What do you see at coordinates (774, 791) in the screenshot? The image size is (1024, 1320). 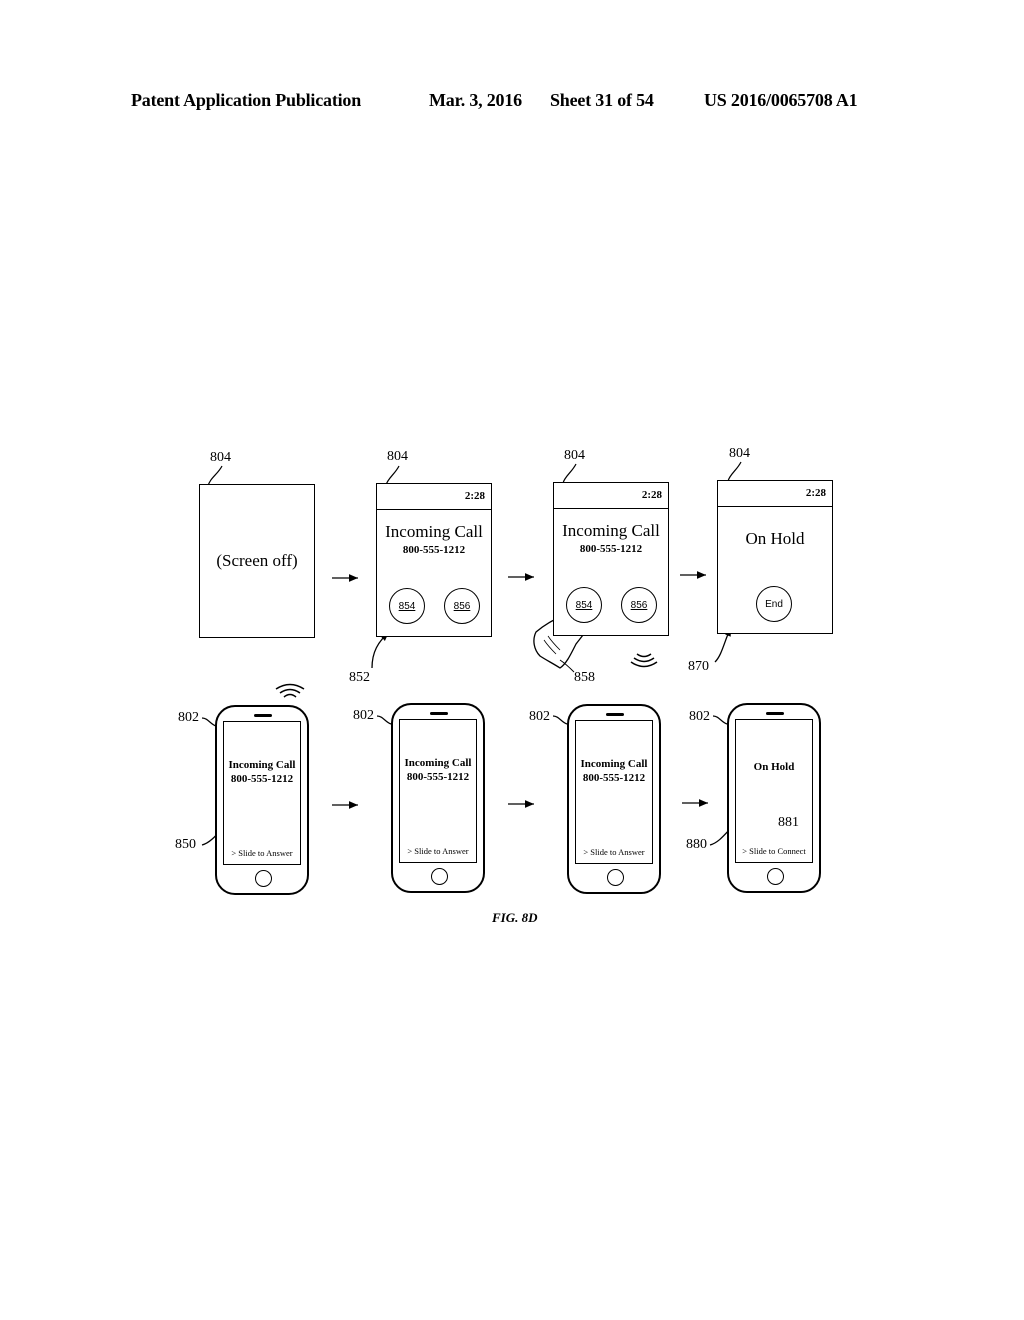 I see `phone-screen: On Hold > Slide to Connect` at bounding box center [774, 791].